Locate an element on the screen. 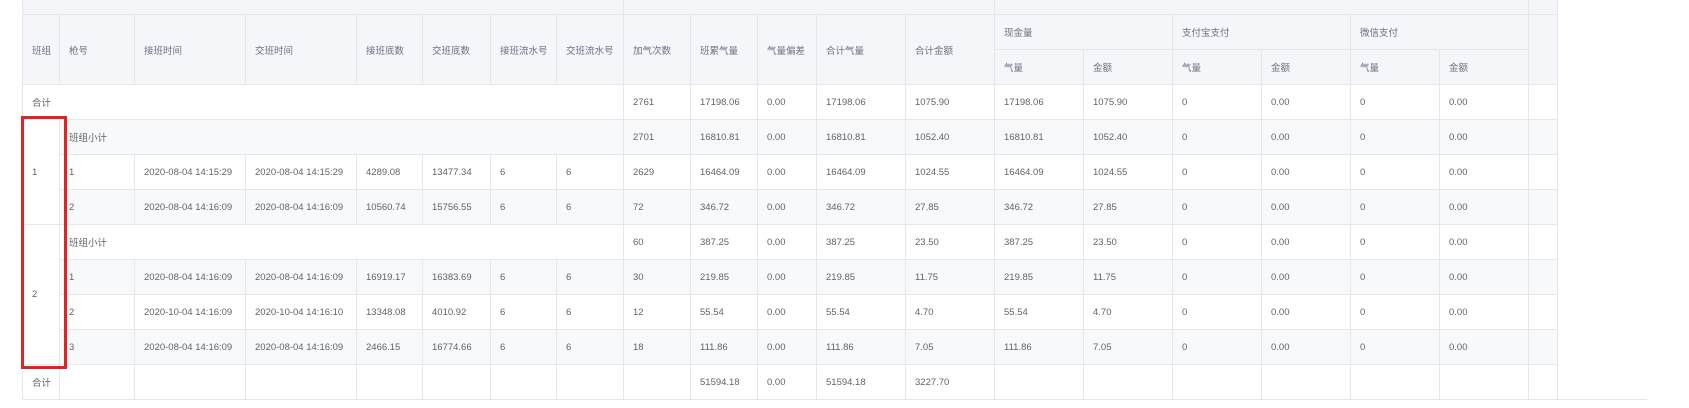 The image size is (1689, 408). left-margin is located at coordinates (11, 204).